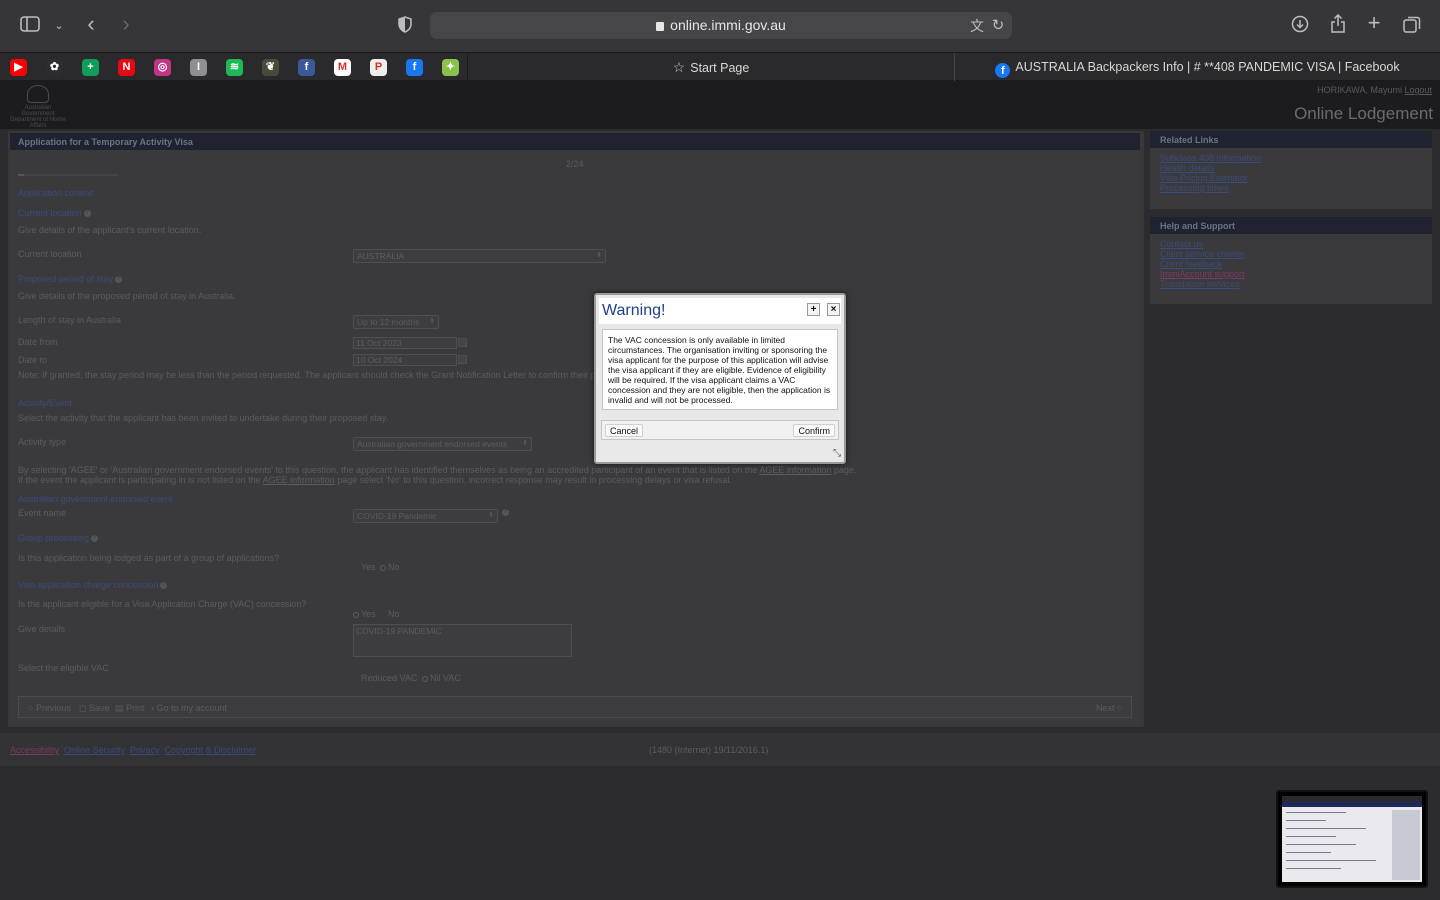 The width and height of the screenshot is (1440, 900). I want to click on date-from-input: 11 Oct 2023, so click(405, 343).